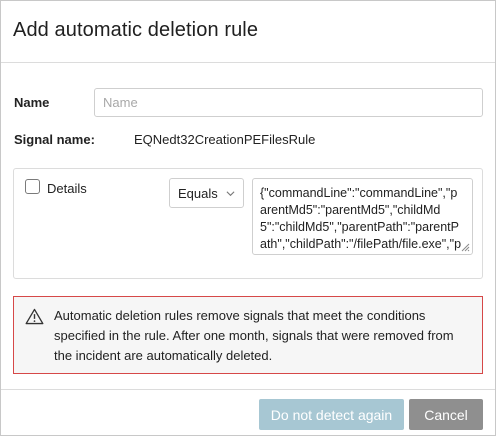 The width and height of the screenshot is (496, 436). Describe the element at coordinates (198, 193) in the screenshot. I see `operator-value: Equals` at that location.